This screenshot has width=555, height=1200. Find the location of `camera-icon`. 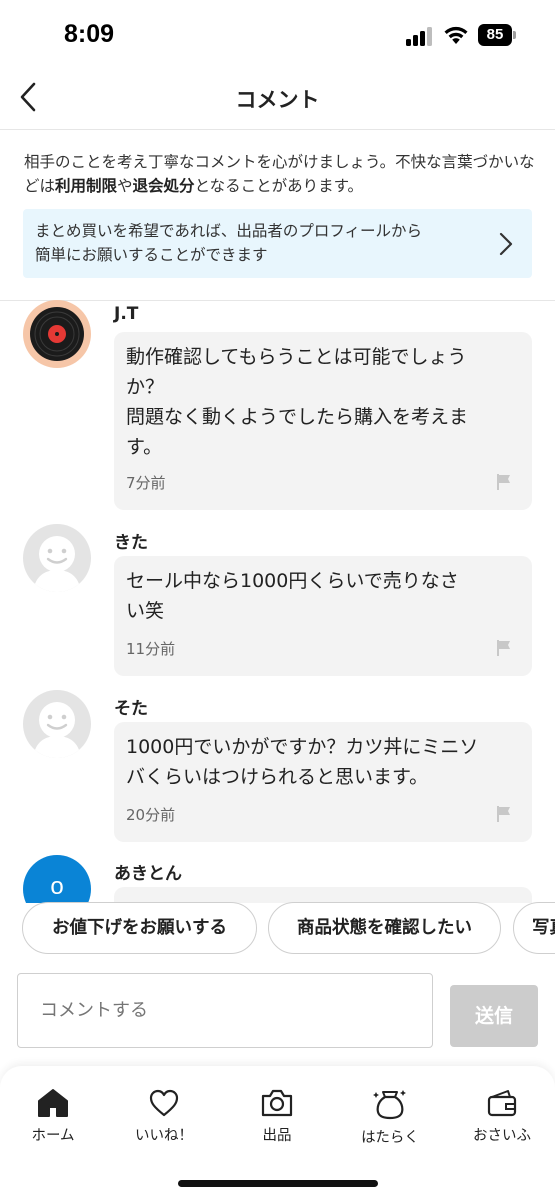

camera-icon is located at coordinates (277, 1103).